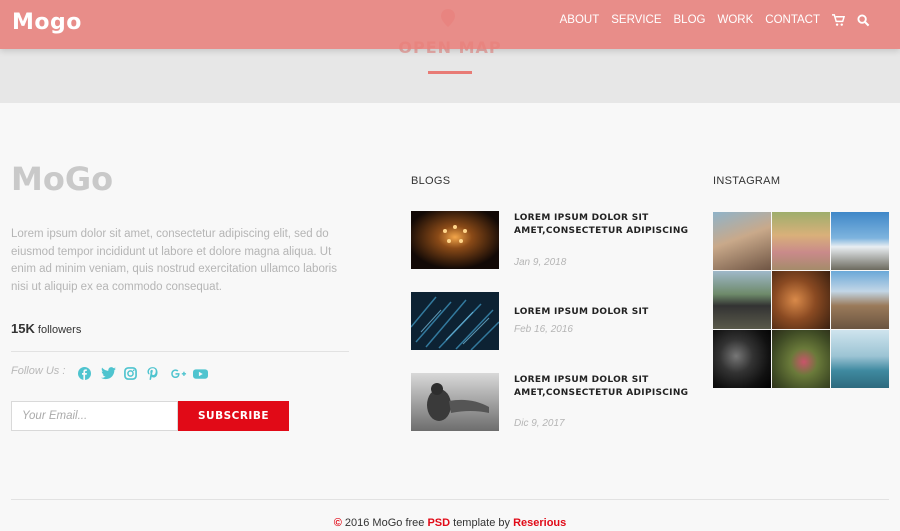 Image resolution: width=900 pixels, height=531 pixels. I want to click on nav-blog: BLOG, so click(690, 20).